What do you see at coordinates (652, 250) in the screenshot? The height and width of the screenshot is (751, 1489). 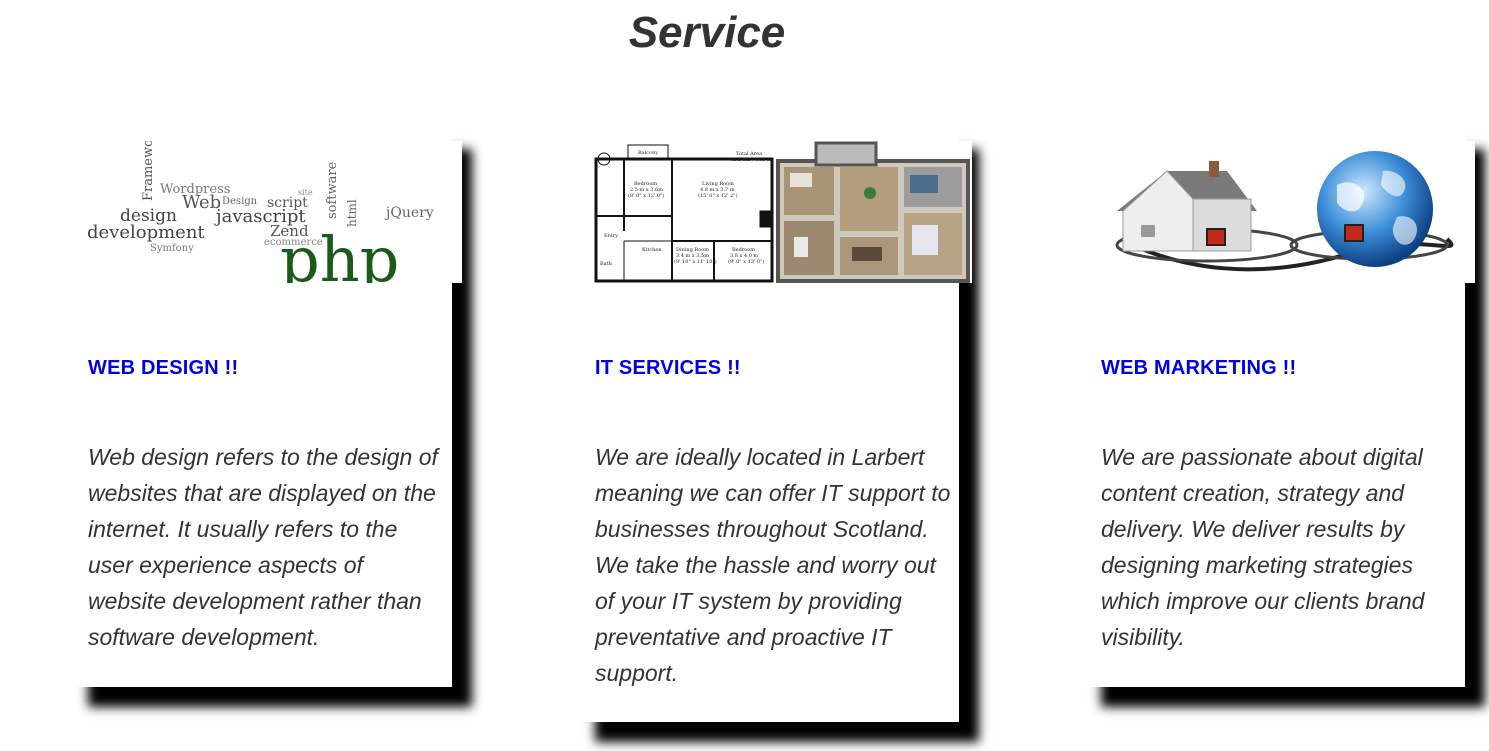 I see `plan-label-kitchen: Kitchen` at bounding box center [652, 250].